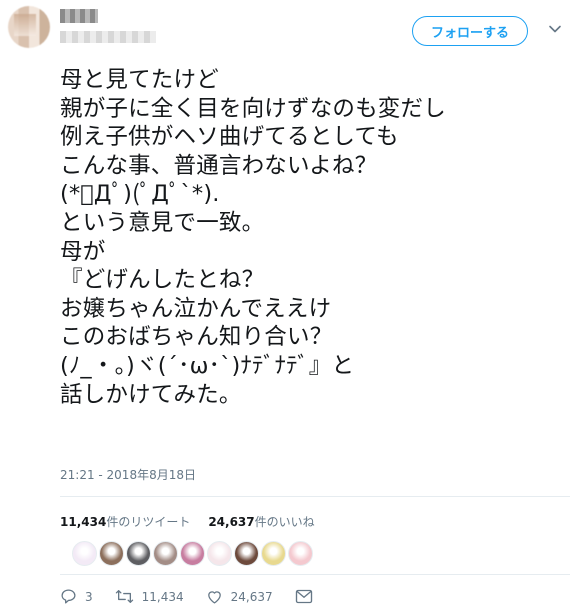  Describe the element at coordinates (83, 522) in the screenshot. I see `retweet-stat-count: 11,434` at that location.